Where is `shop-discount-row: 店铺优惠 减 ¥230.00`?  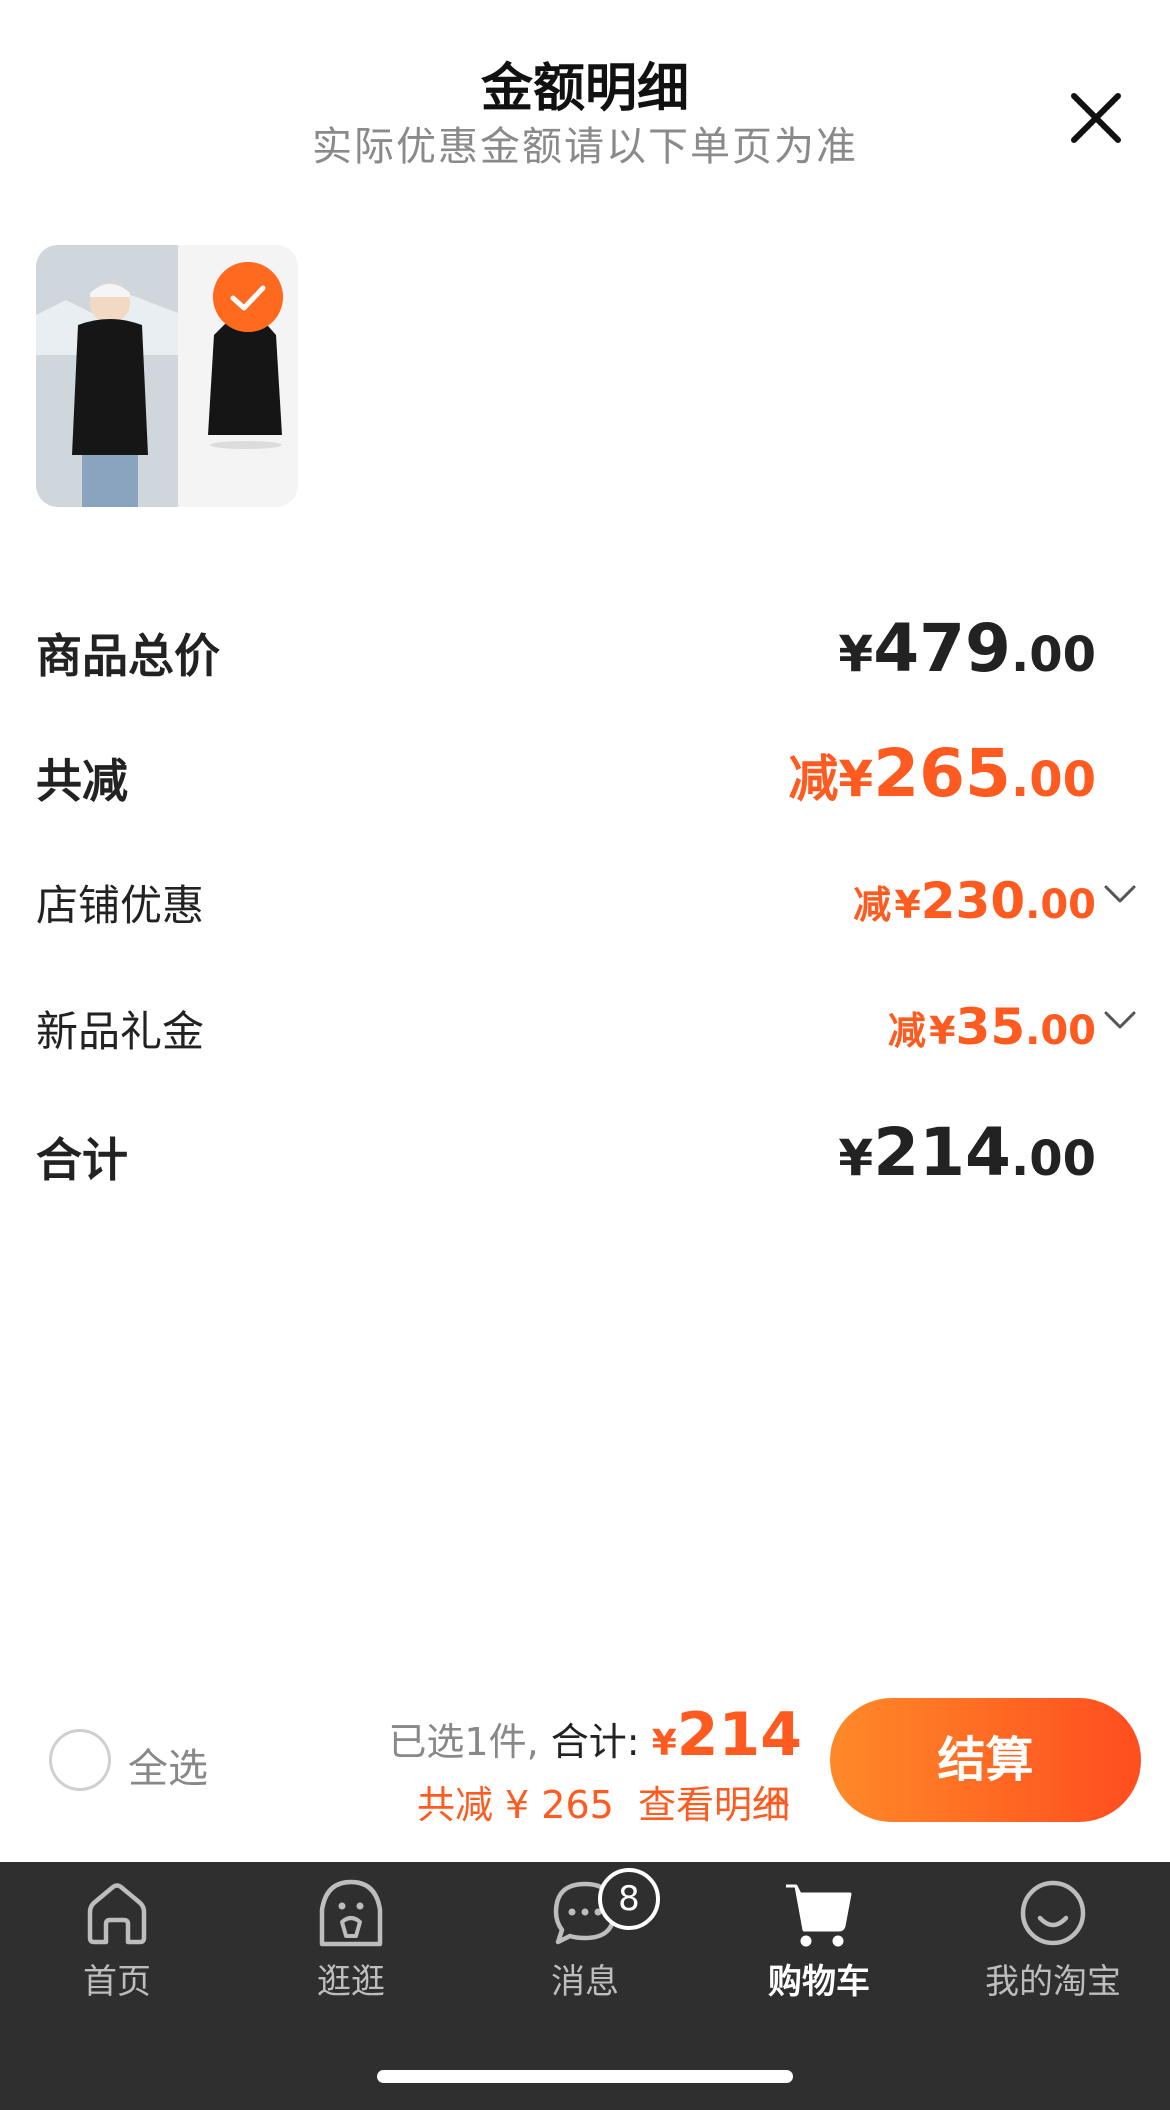
shop-discount-row: 店铺优惠 减 ¥230.00 is located at coordinates (586, 907).